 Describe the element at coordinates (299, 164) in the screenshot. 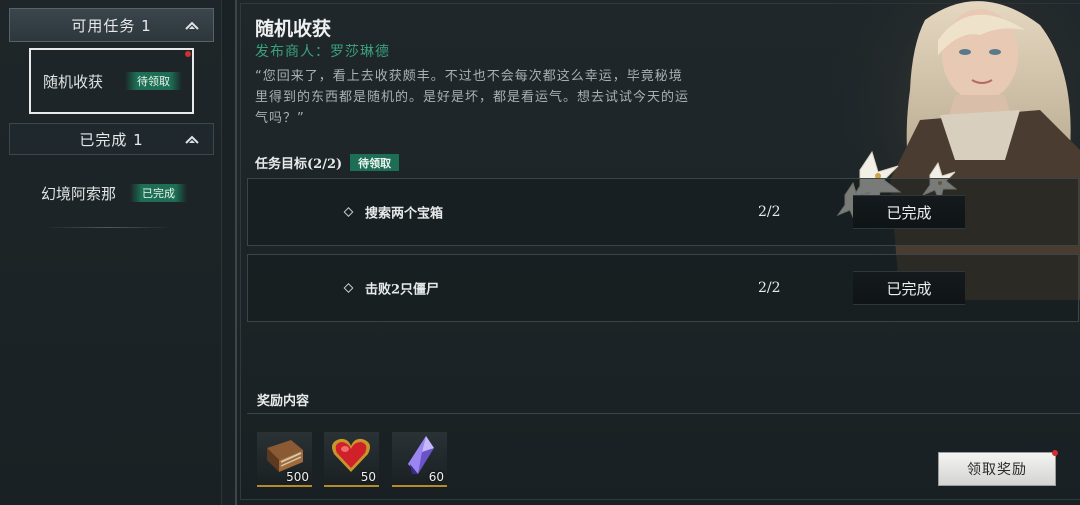

I see `objectives-label: 任务目标(2/2)` at that location.